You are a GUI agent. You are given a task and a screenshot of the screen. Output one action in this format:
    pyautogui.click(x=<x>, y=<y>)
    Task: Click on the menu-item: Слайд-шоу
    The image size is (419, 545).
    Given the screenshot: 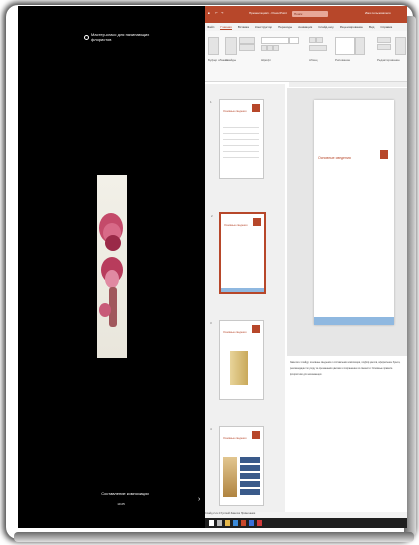 What is the action you would take?
    pyautogui.click(x=326, y=27)
    